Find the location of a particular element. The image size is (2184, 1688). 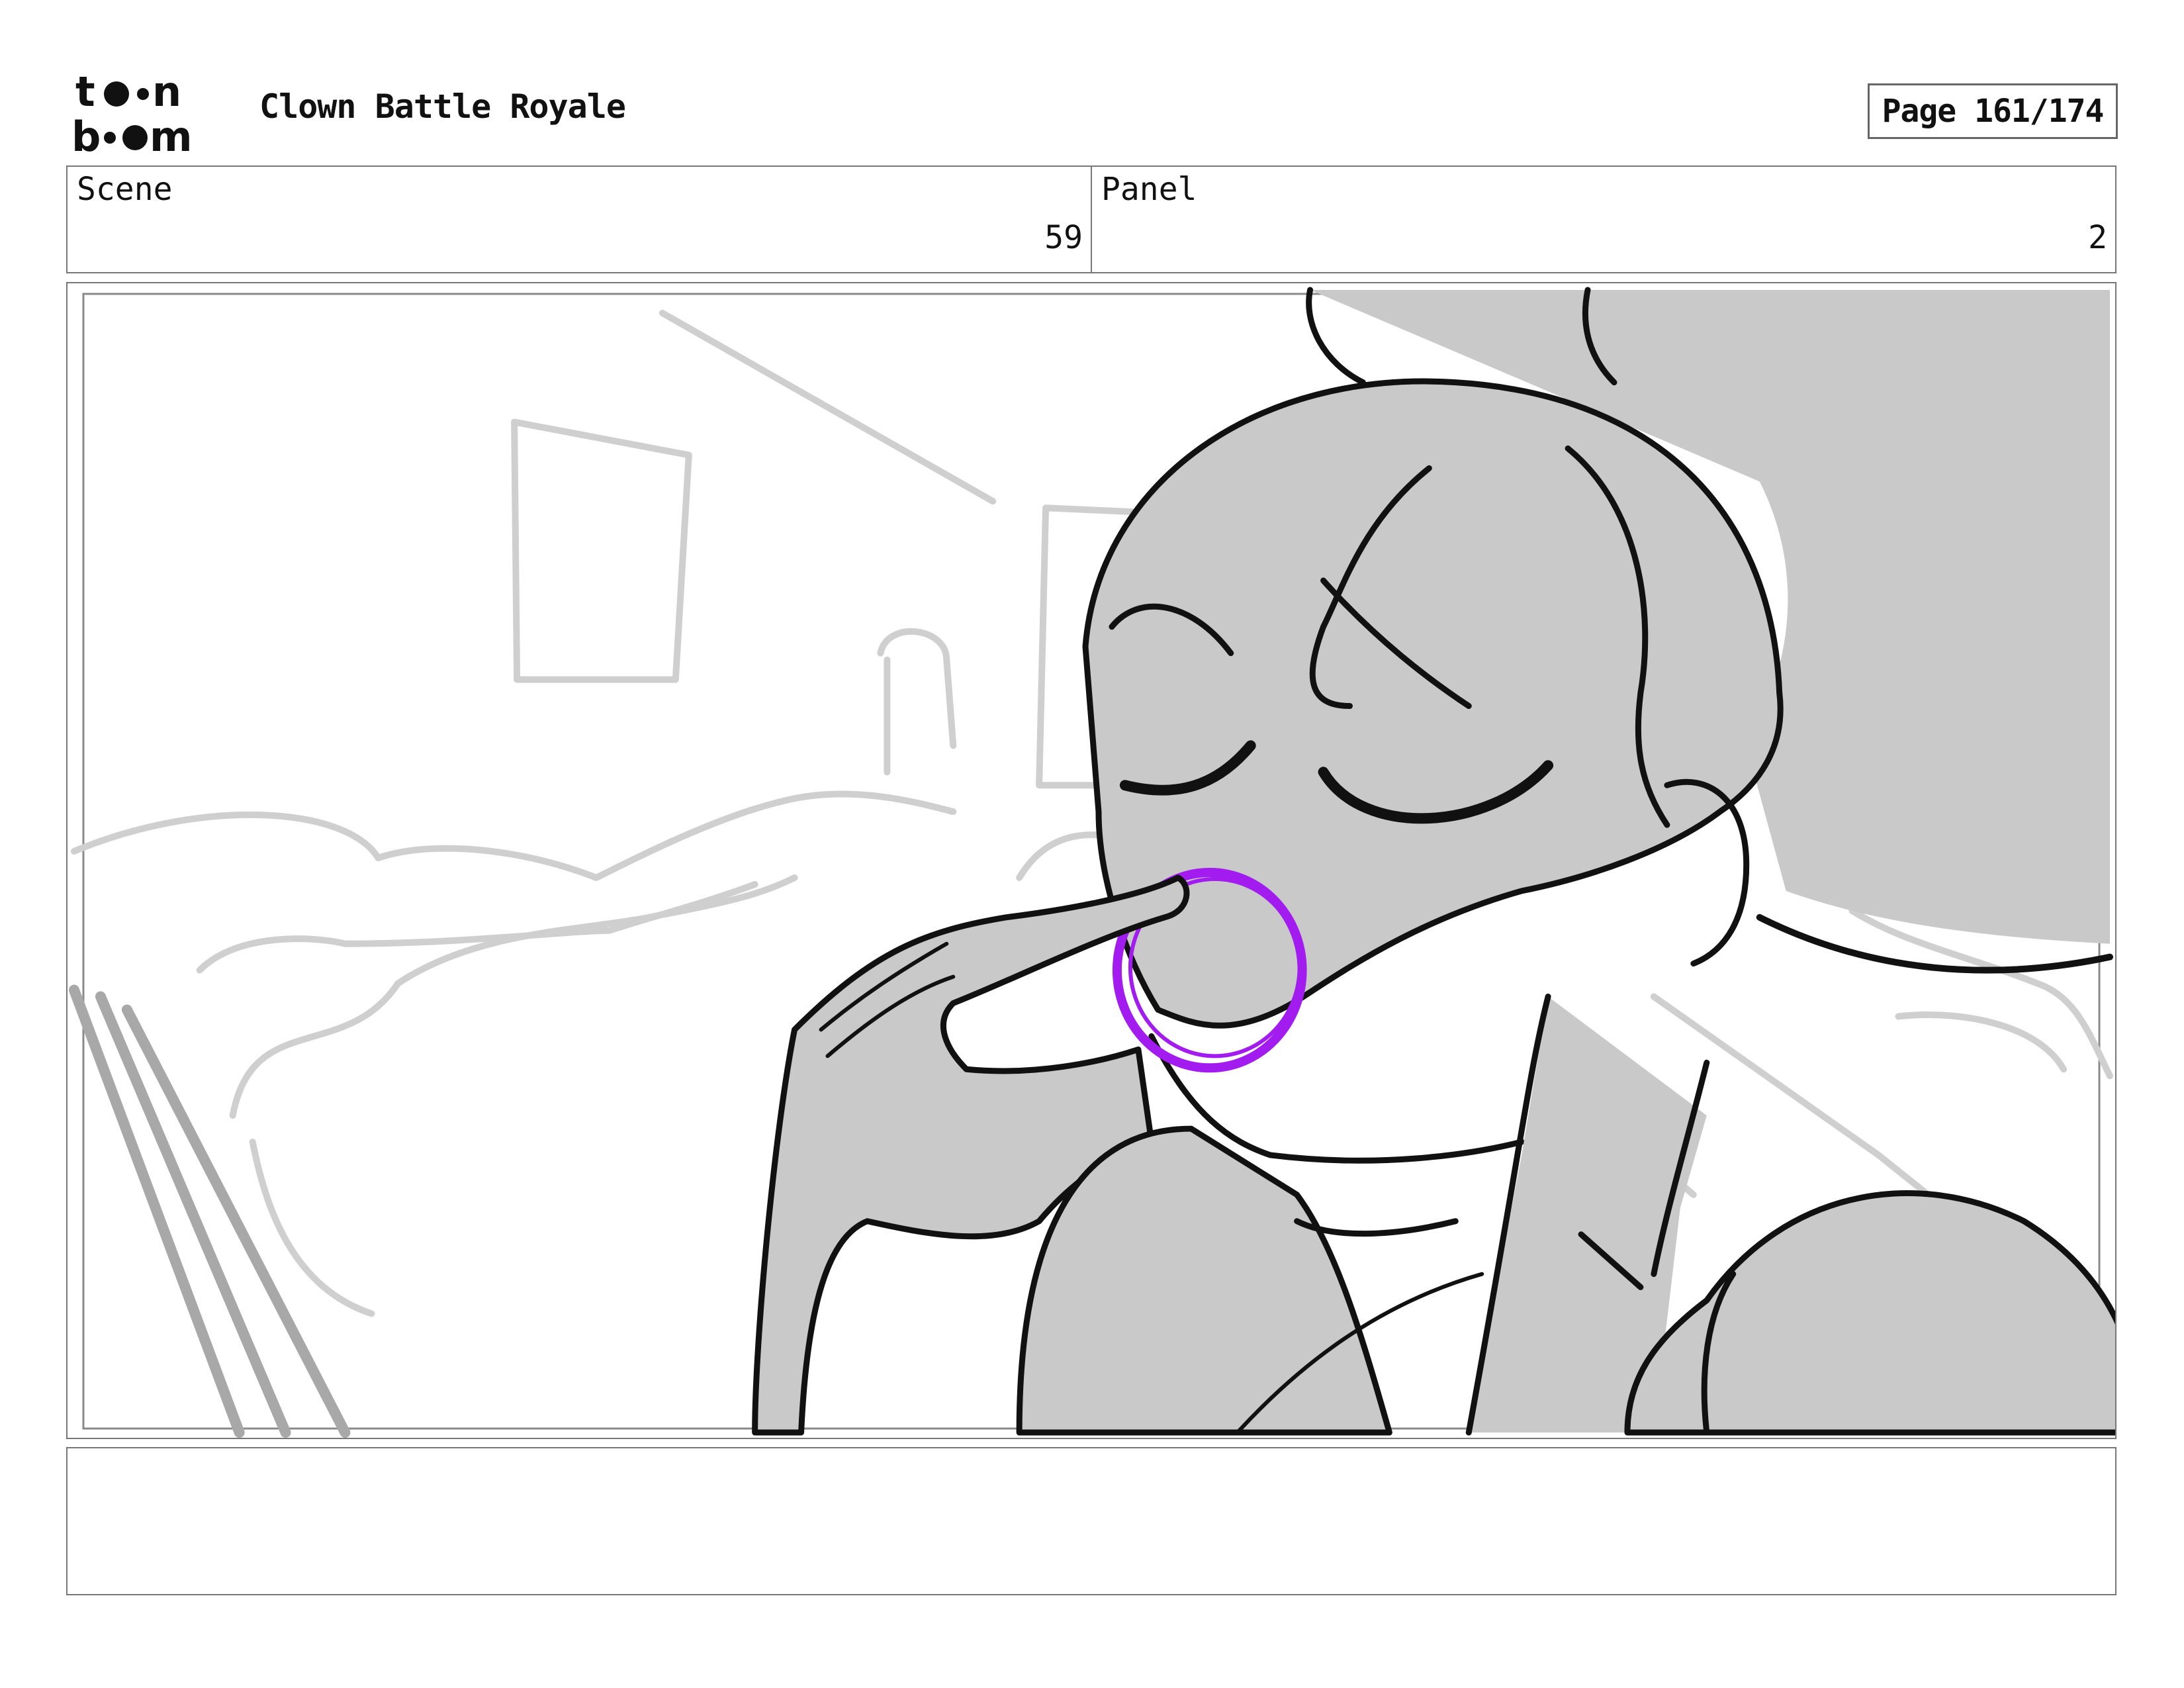

scene-number: 59 is located at coordinates (1063, 237).